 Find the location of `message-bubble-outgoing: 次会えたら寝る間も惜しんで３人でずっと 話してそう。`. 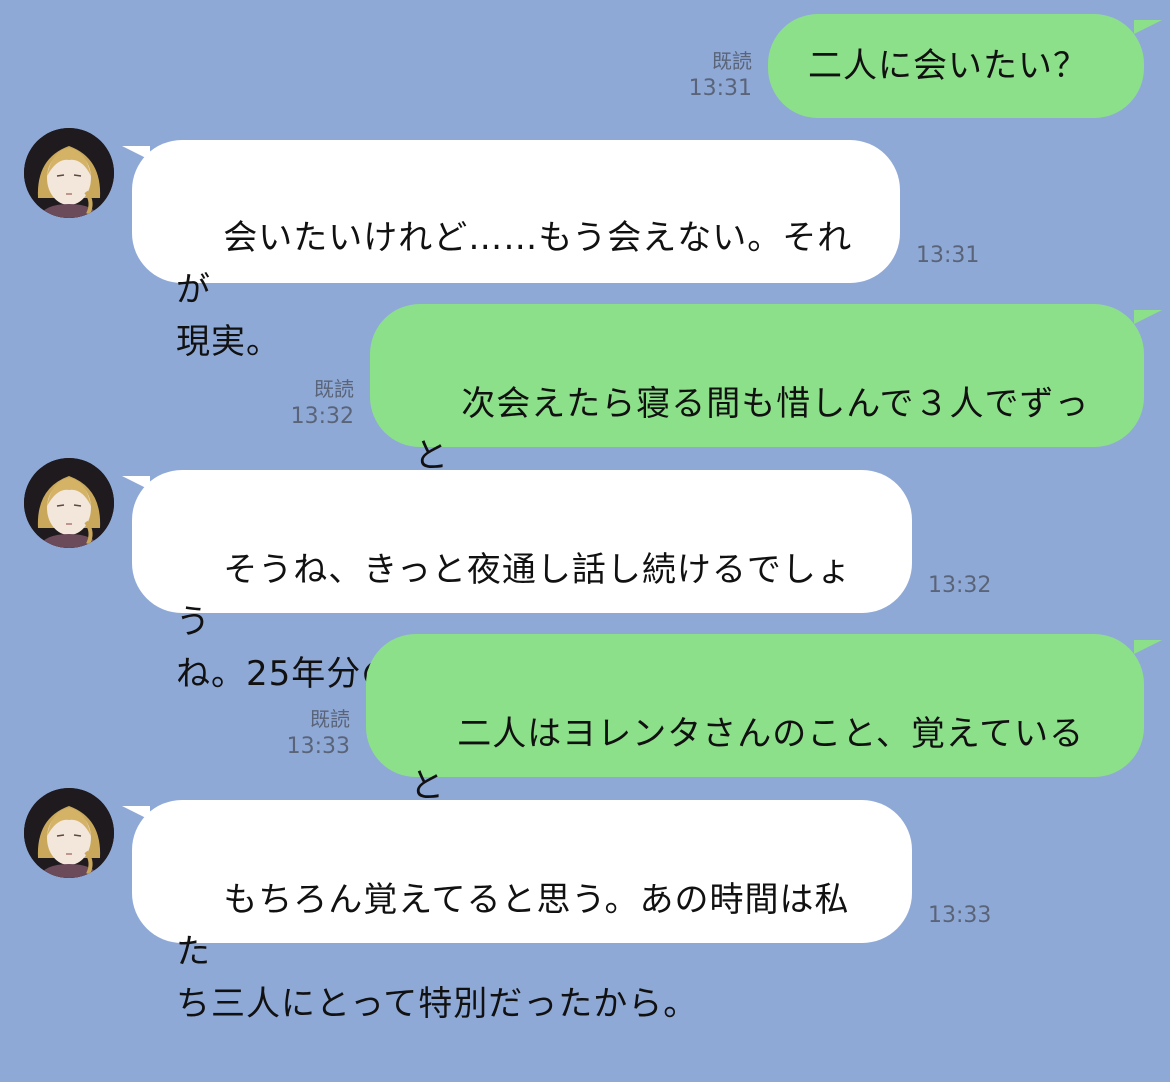

message-bubble-outgoing: 次会えたら寝る間も惜しんで３人でずっと 話してそう。 is located at coordinates (757, 416).